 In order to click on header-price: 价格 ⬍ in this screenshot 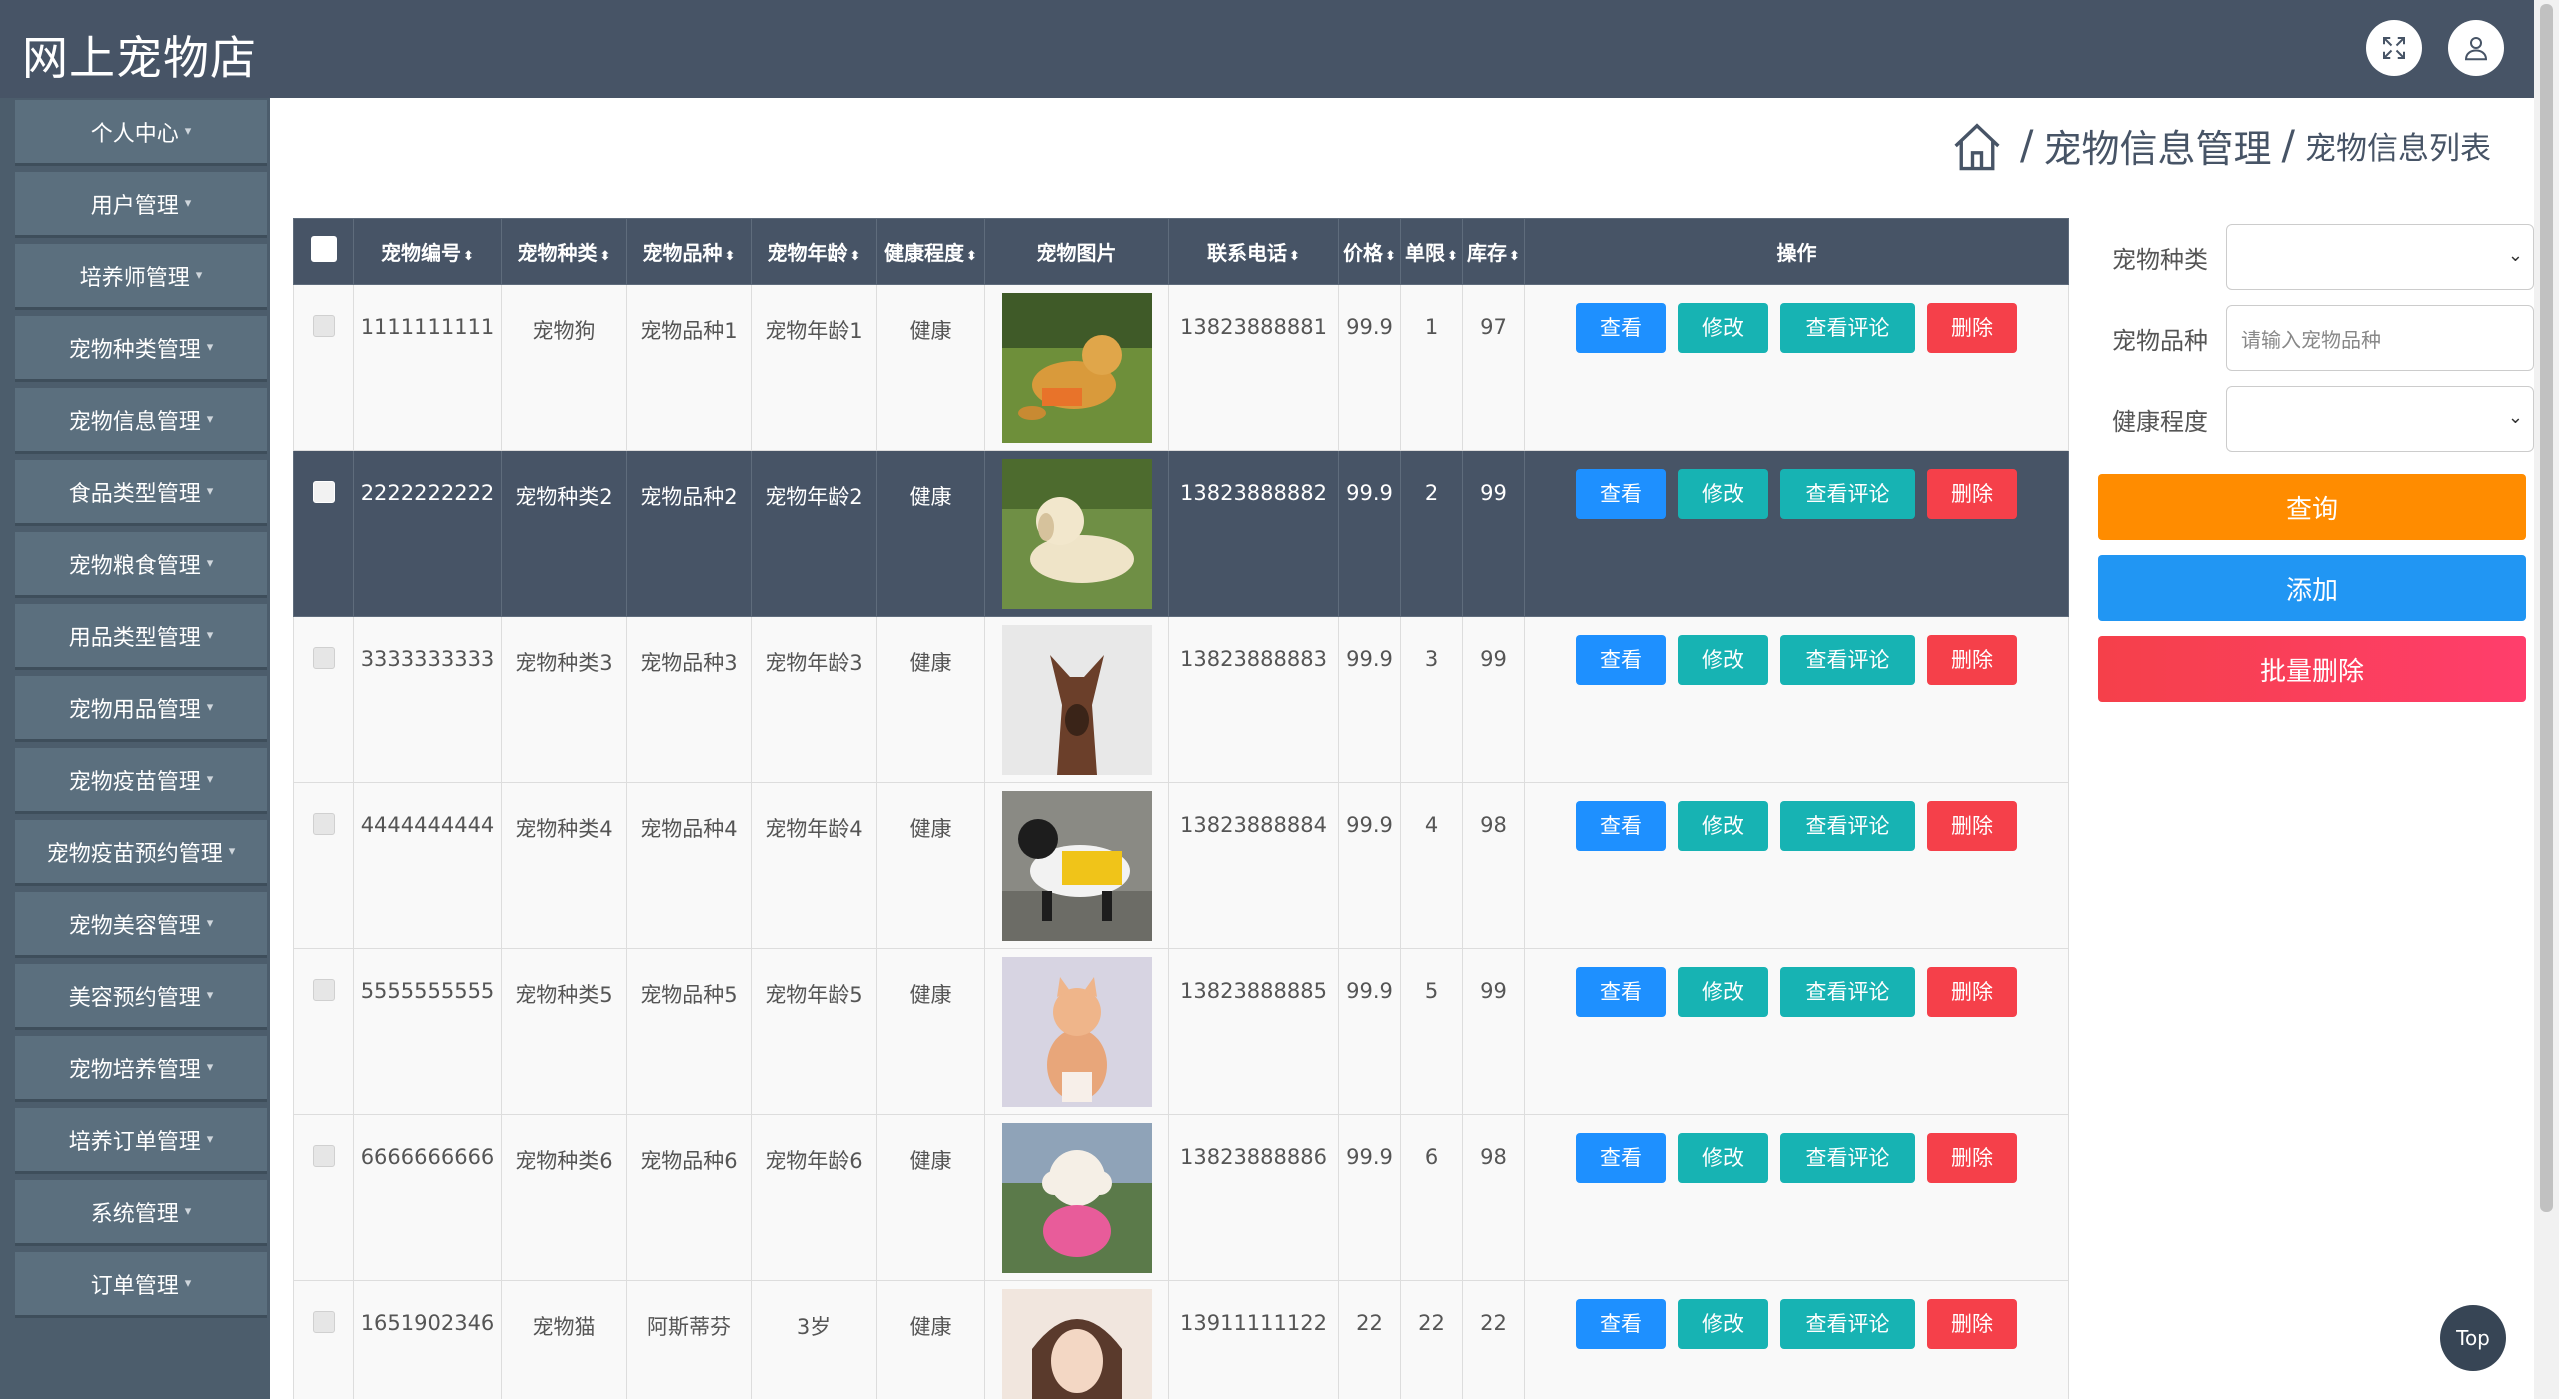, I will do `click(1369, 251)`.